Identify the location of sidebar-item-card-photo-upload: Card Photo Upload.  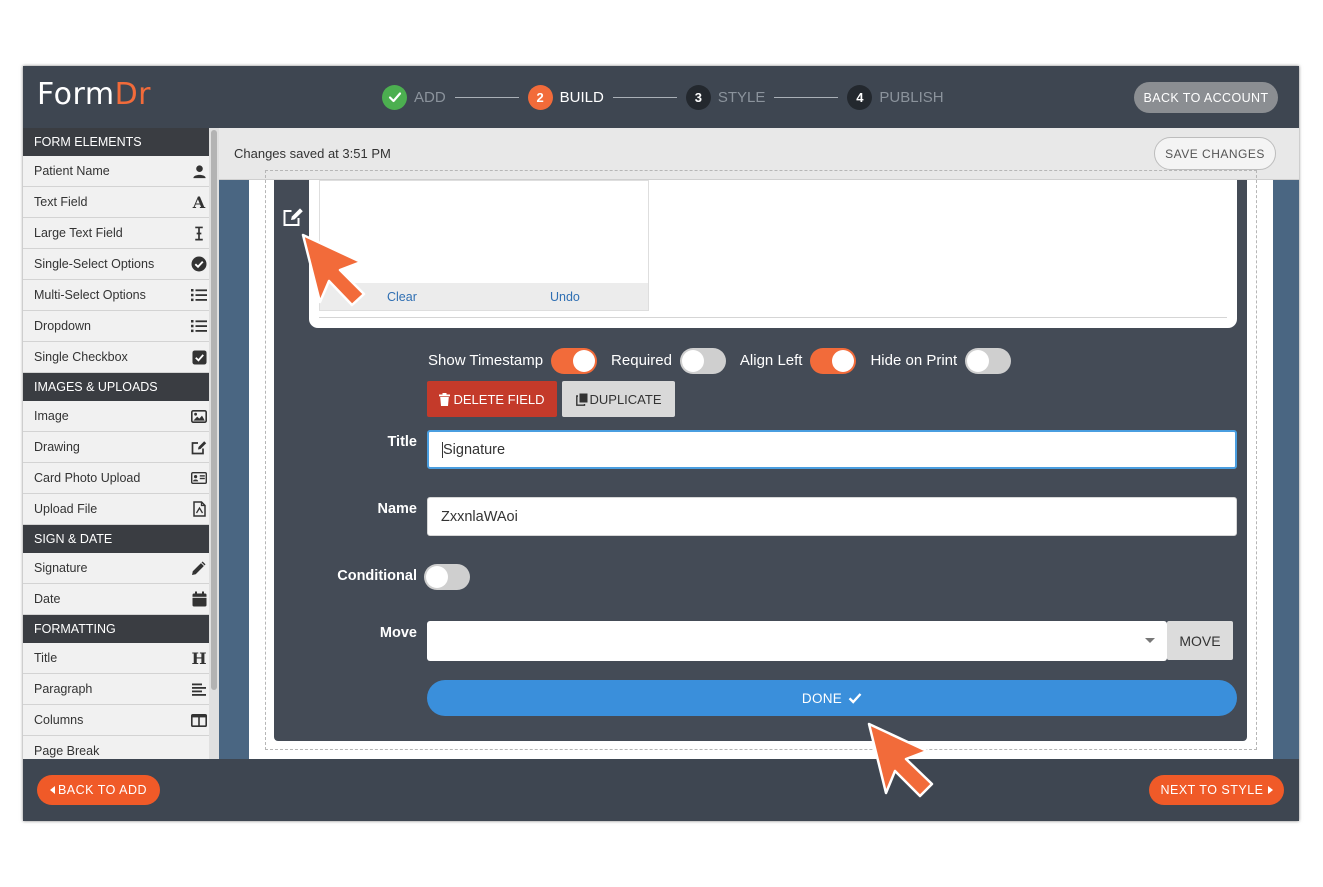
(121, 478).